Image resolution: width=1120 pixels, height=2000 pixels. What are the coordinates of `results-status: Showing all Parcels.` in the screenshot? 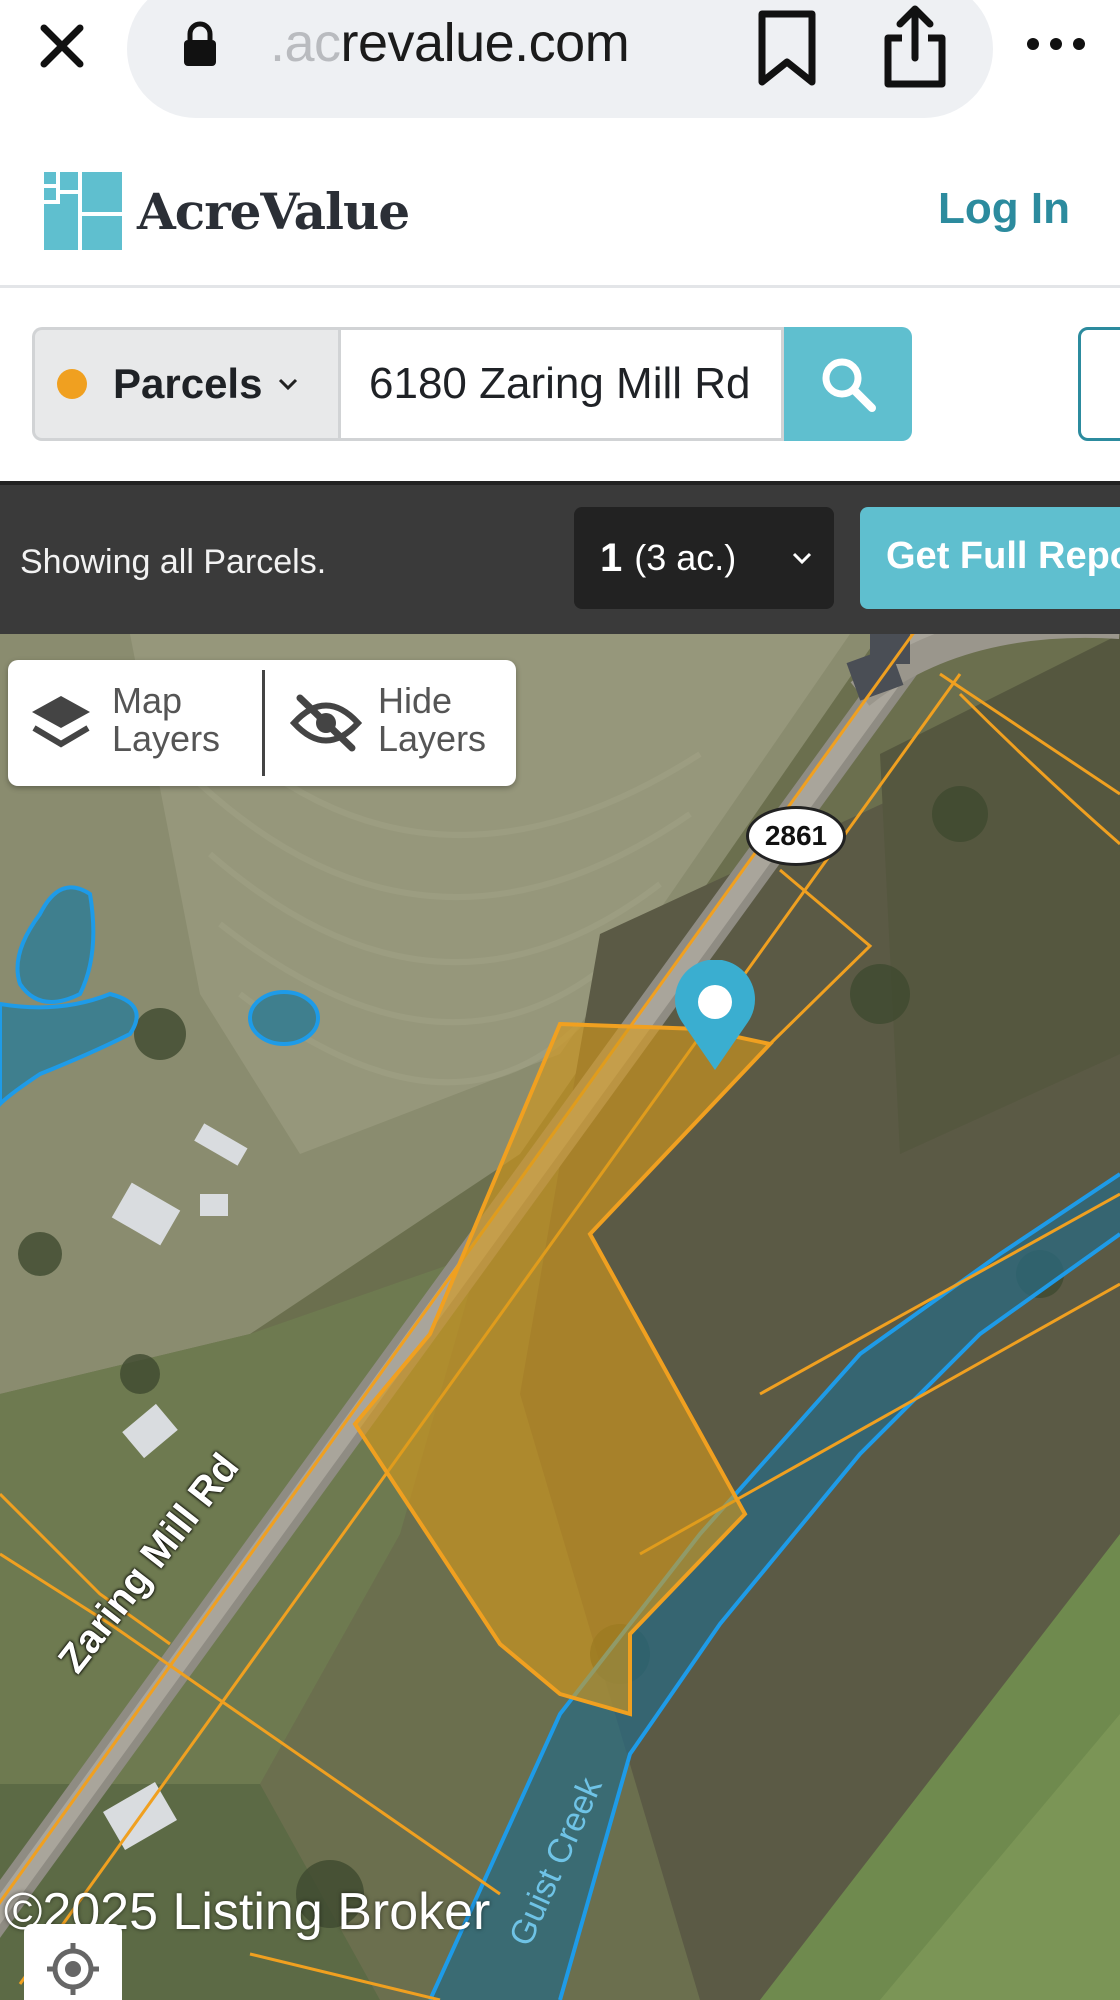 It's located at (173, 562).